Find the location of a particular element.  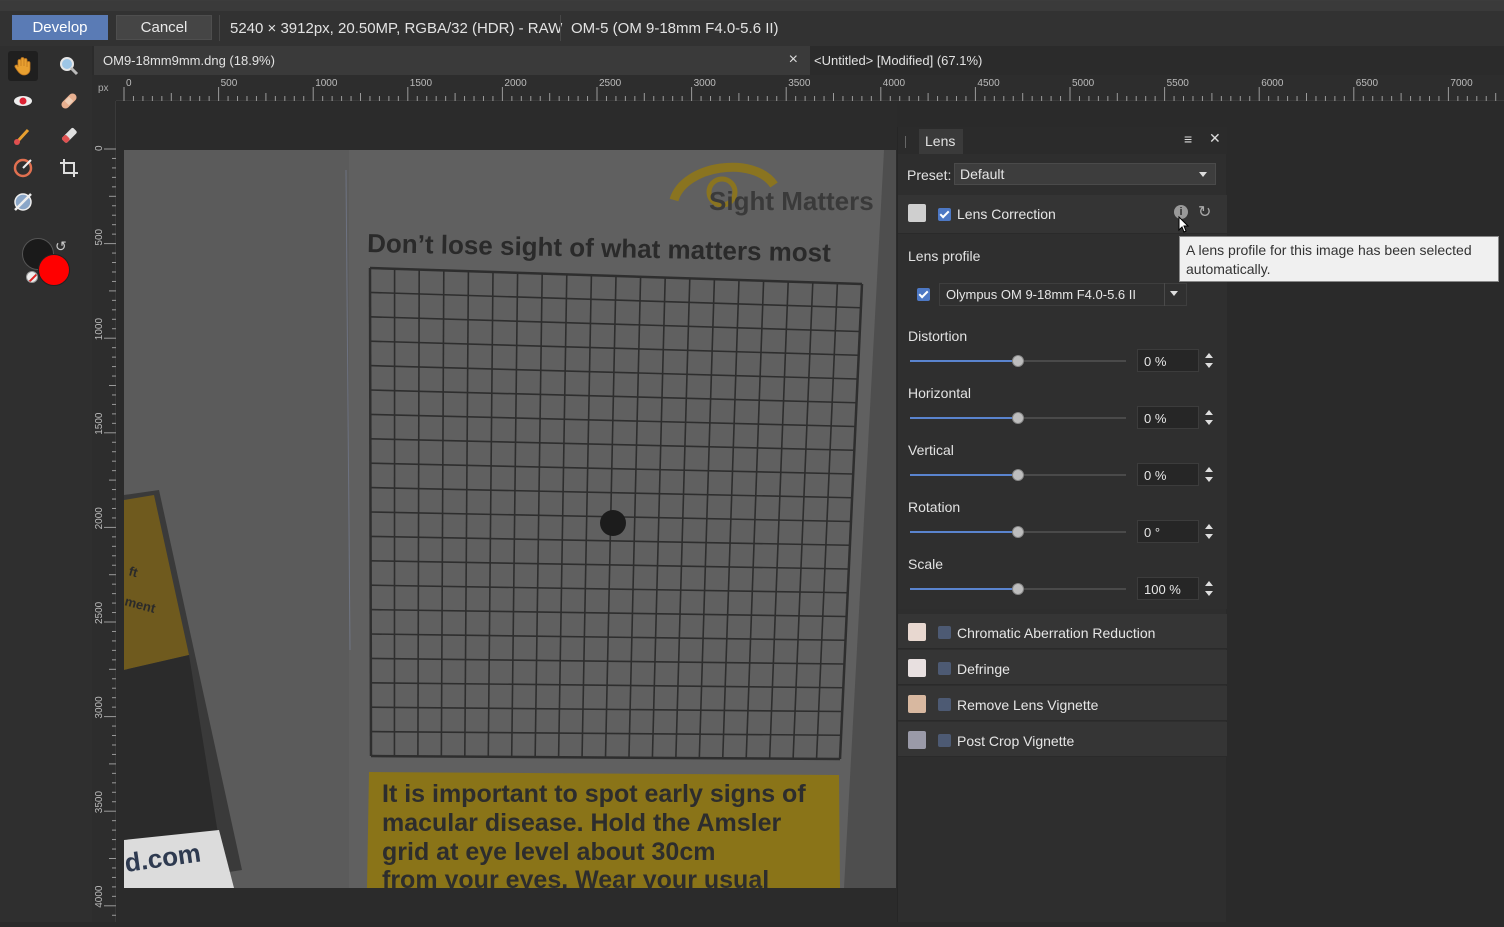

overlay-gradient-icon is located at coordinates (23, 168).